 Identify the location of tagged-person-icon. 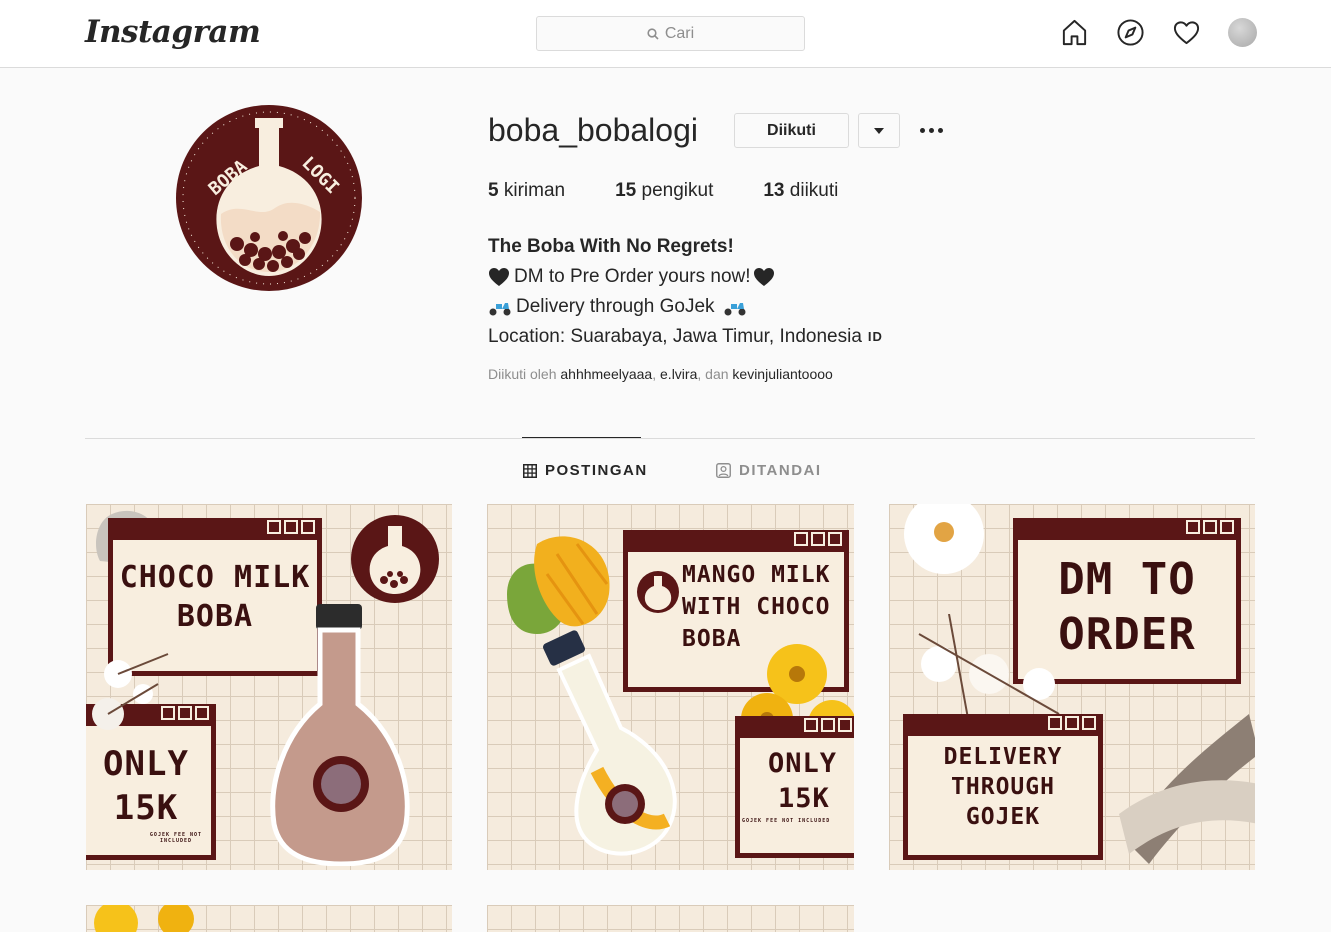
(723, 470).